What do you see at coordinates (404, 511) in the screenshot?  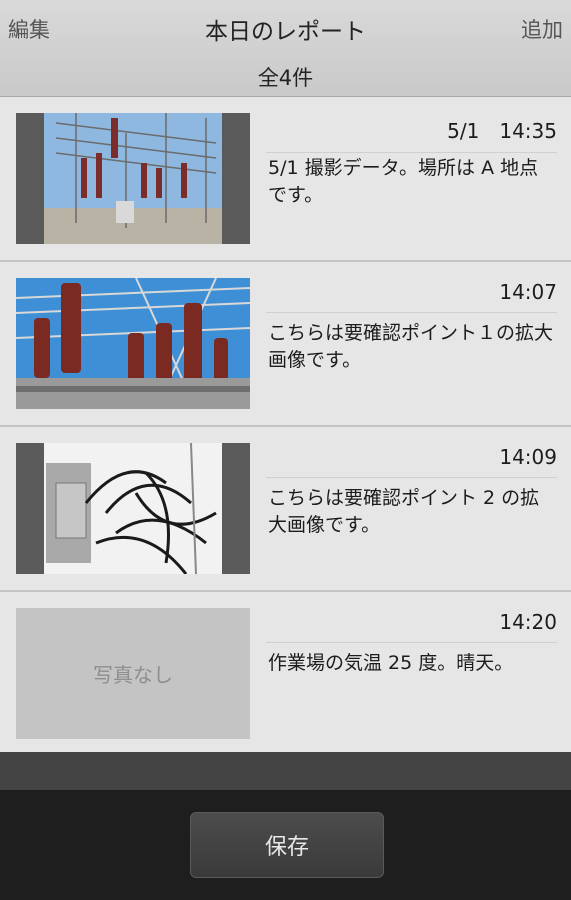 I see `report-note: こちらは要確認ポイント 2 の拡大画像です。` at bounding box center [404, 511].